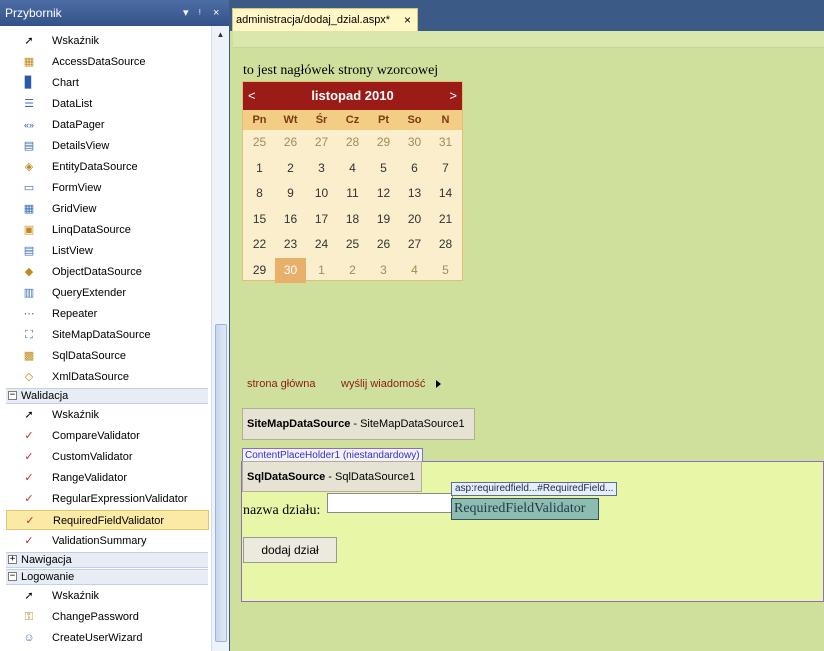 This screenshot has width=824, height=651. What do you see at coordinates (107, 230) in the screenshot?
I see `toolbox-item-linqdatasource: ▣ LinqDataSource` at bounding box center [107, 230].